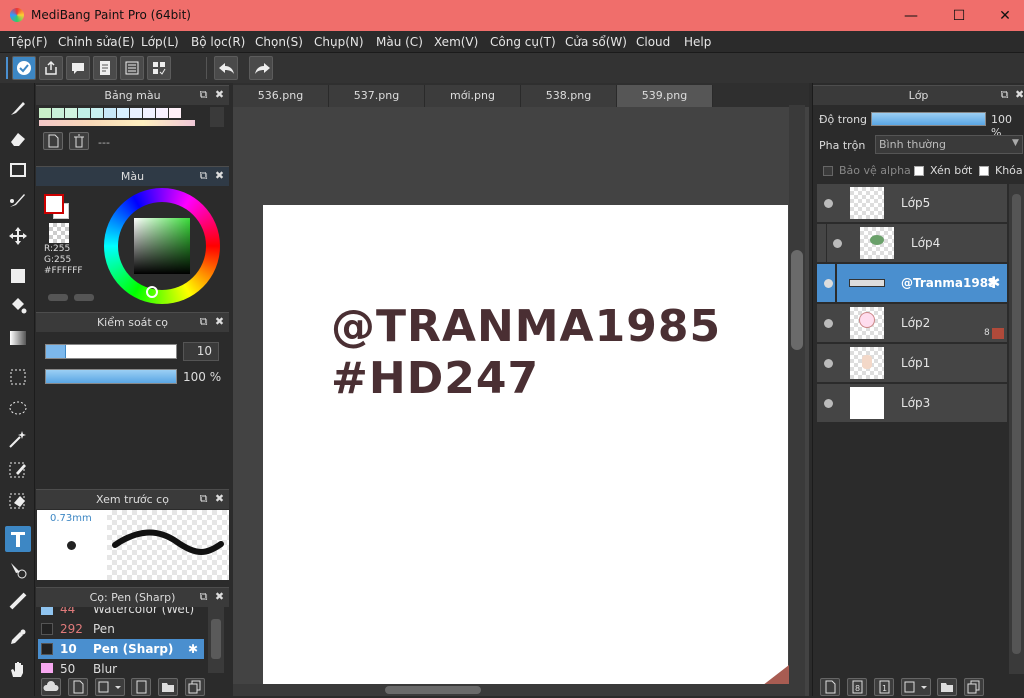  Describe the element at coordinates (974, 687) in the screenshot. I see `duplicate-layer-button` at that location.